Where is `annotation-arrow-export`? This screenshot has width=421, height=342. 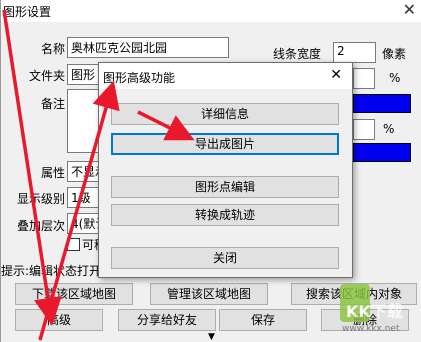
annotation-arrow-export is located at coordinates (166, 125).